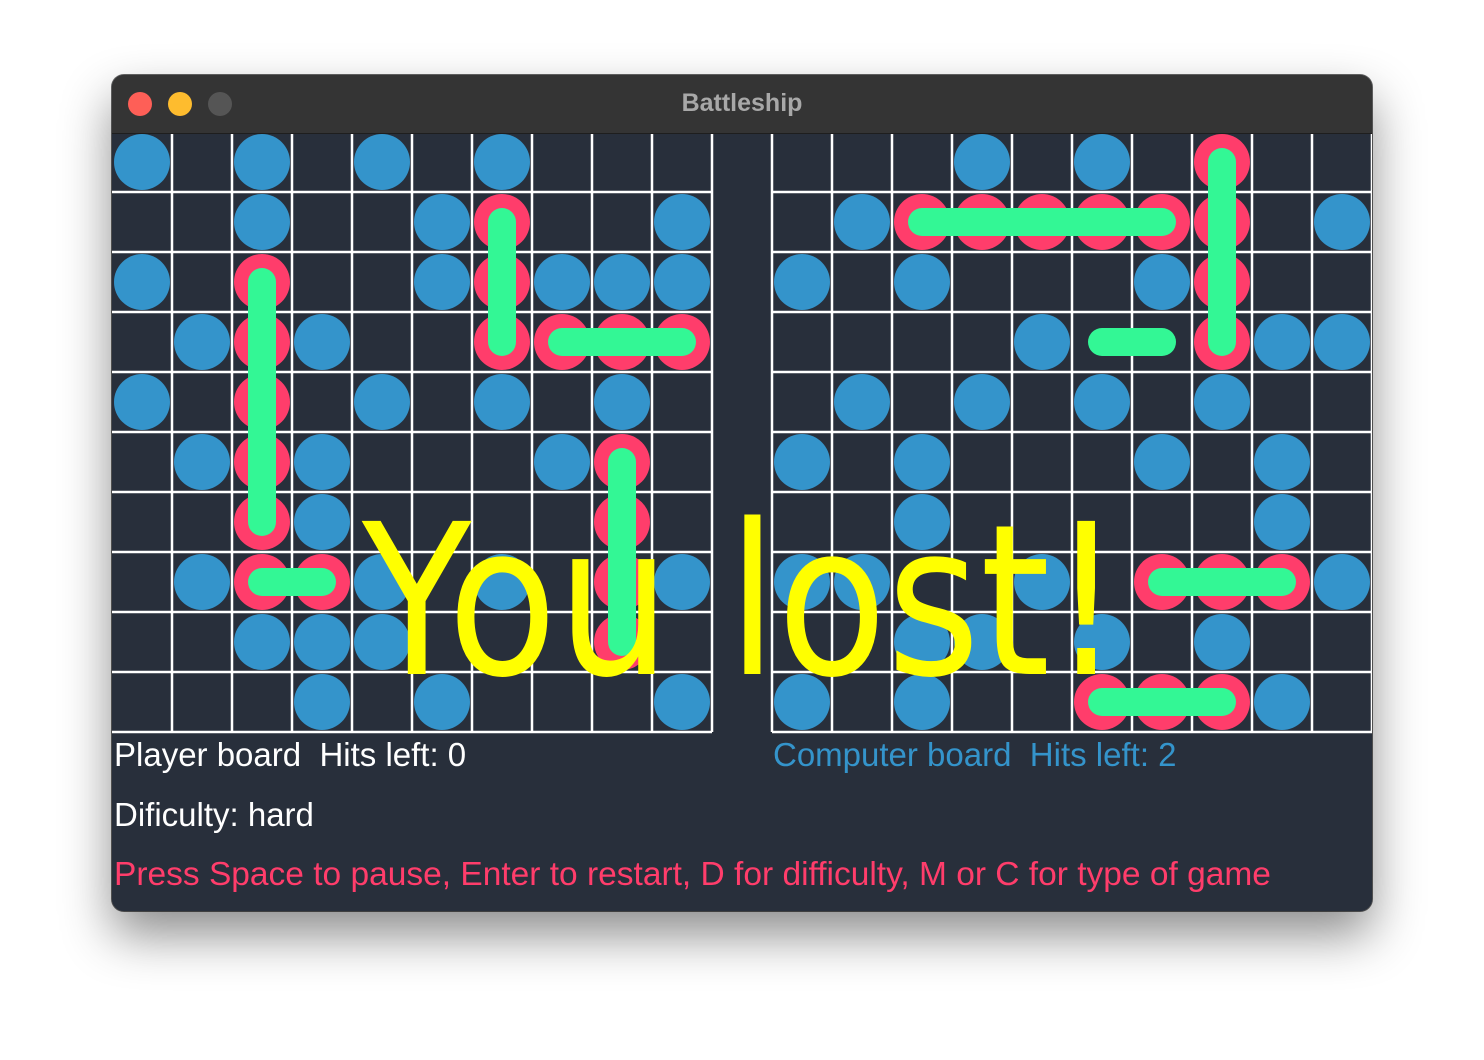 The image size is (1484, 1060). What do you see at coordinates (214, 814) in the screenshot?
I see `difficulty-label: Dificulty: hard` at bounding box center [214, 814].